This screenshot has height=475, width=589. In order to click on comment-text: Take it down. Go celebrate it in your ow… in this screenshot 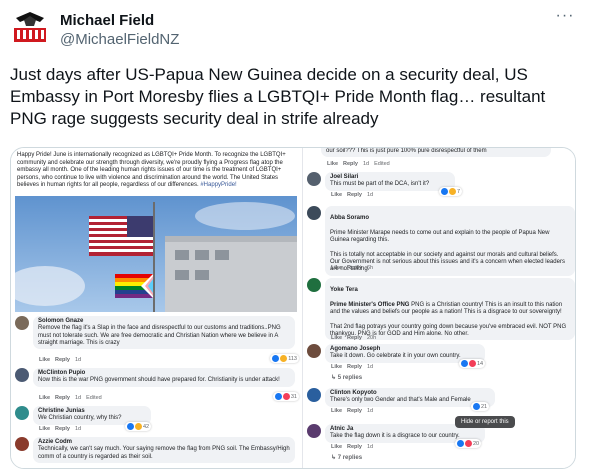, I will do `click(395, 356)`.